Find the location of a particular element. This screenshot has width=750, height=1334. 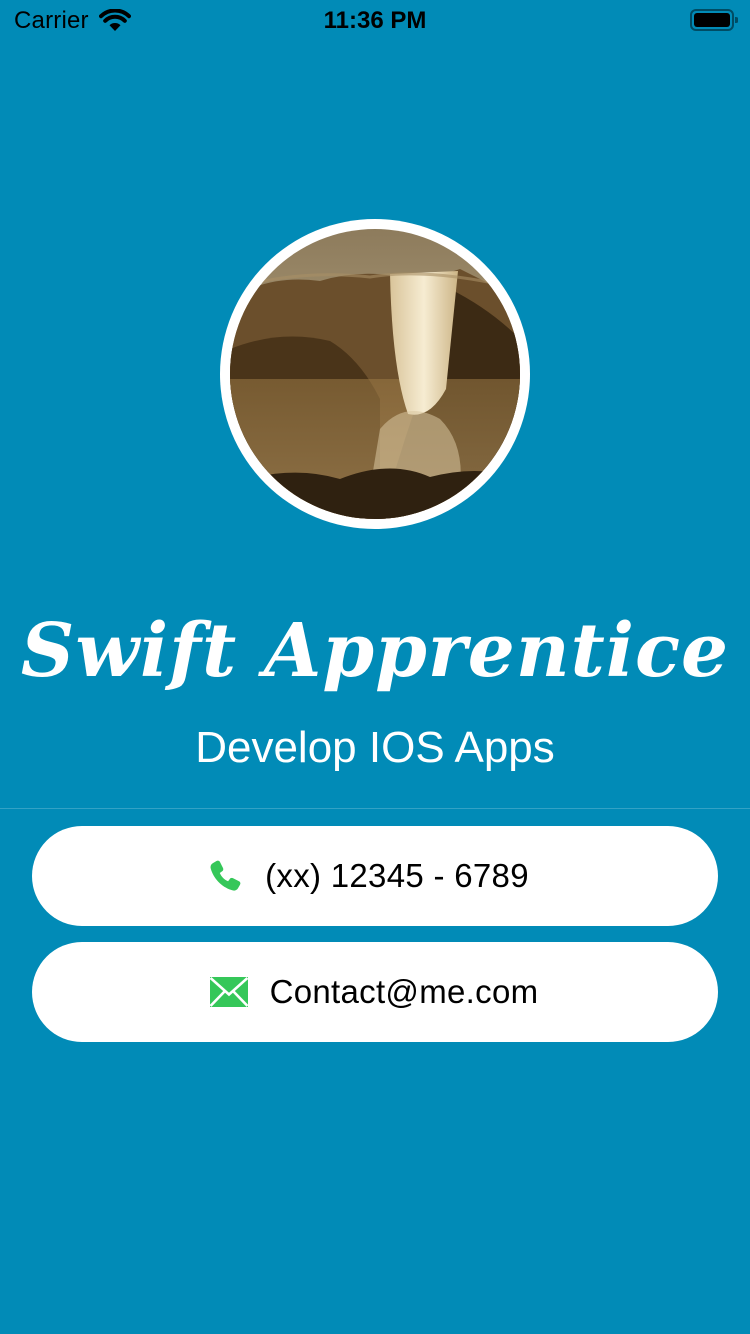

email-button-content: Contact@me.com is located at coordinates (375, 992).